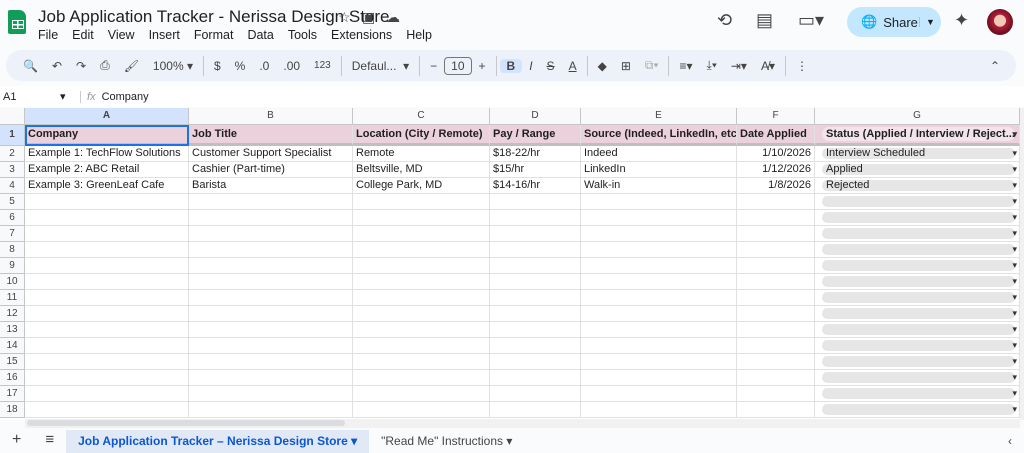  Describe the element at coordinates (12, 314) in the screenshot. I see `row-header: 12` at that location.